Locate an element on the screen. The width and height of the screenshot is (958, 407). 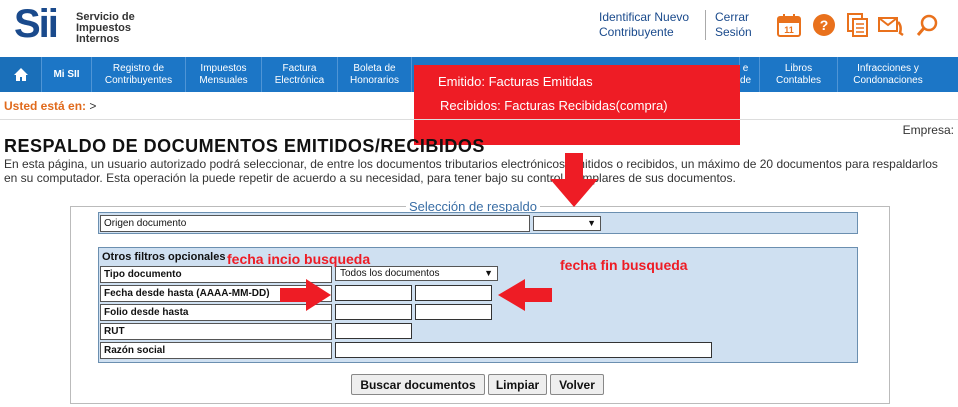
header-separator is located at coordinates (705, 25).